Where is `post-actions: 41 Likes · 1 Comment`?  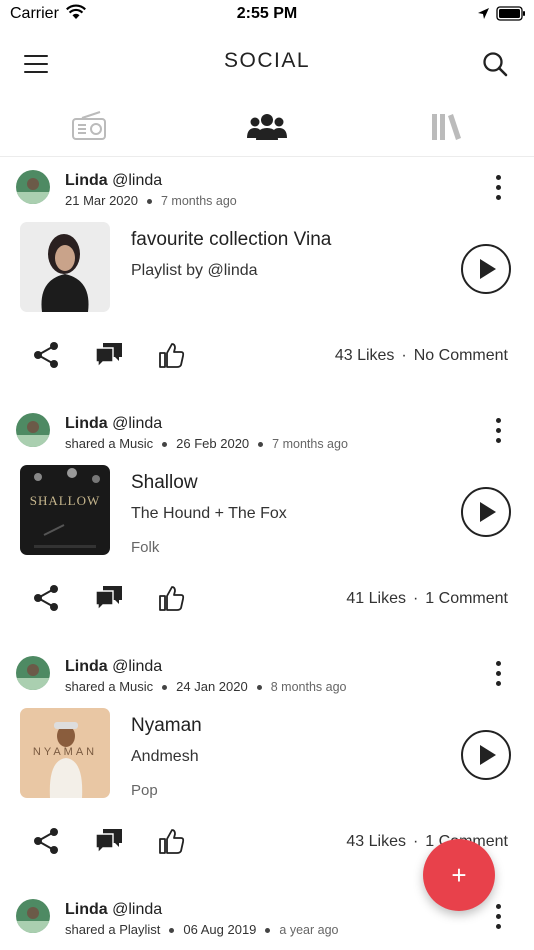 post-actions: 41 Likes · 1 Comment is located at coordinates (267, 597).